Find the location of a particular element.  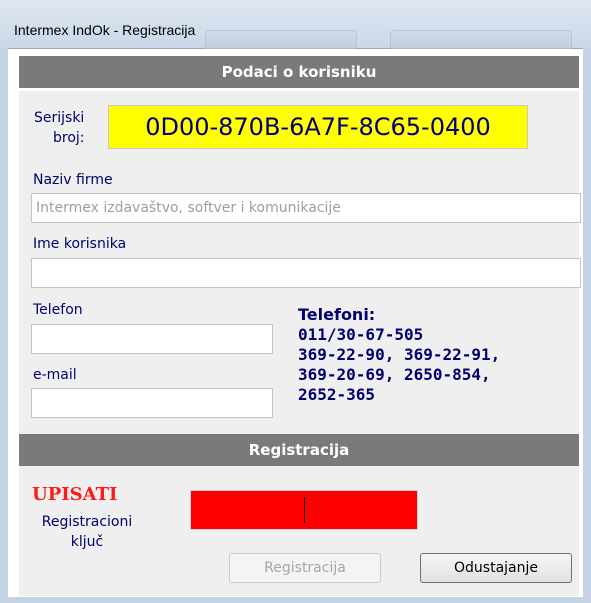

email-label: e-mail is located at coordinates (55, 375).